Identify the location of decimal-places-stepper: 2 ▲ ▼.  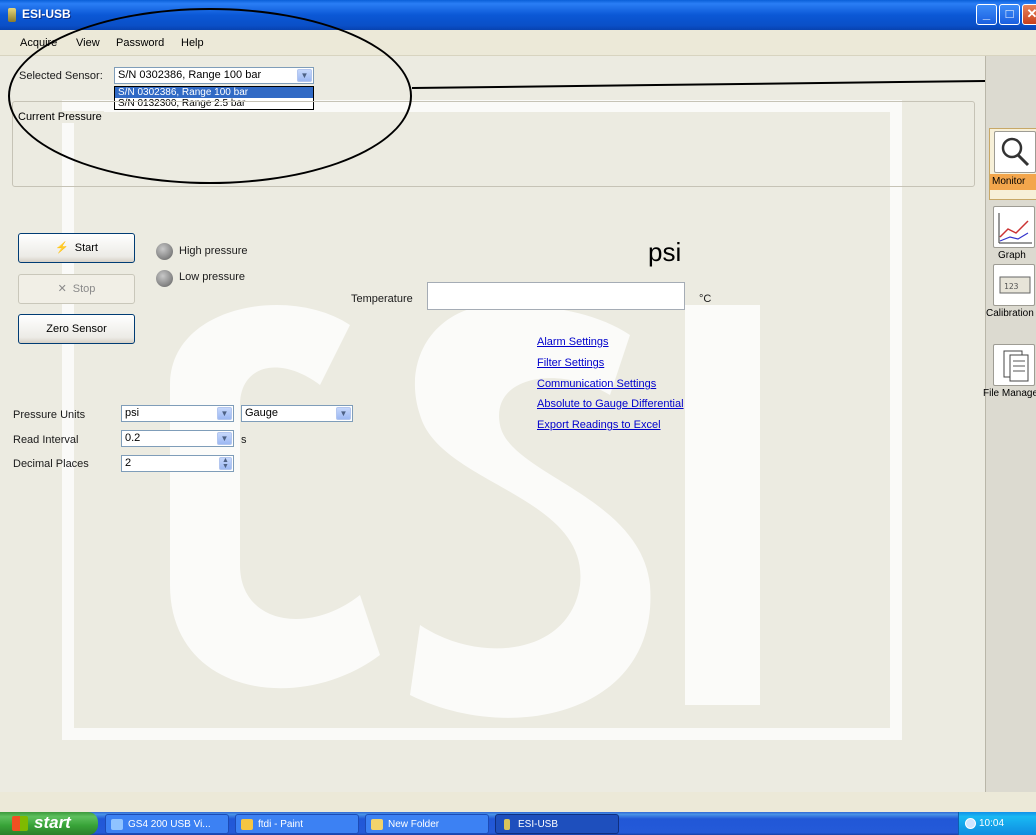
(177, 463).